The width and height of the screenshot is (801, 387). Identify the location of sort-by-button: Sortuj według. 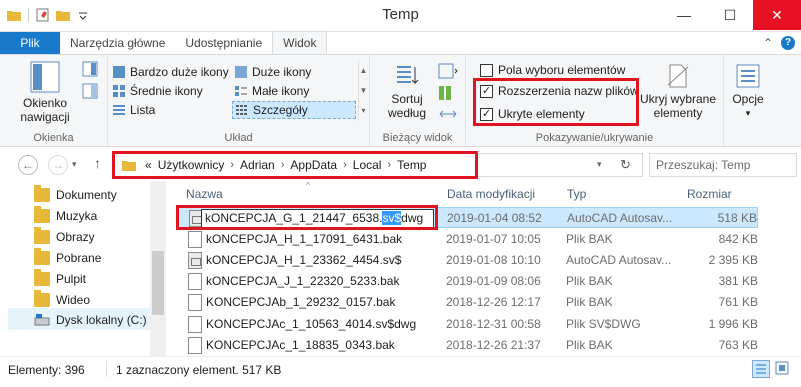
(407, 91).